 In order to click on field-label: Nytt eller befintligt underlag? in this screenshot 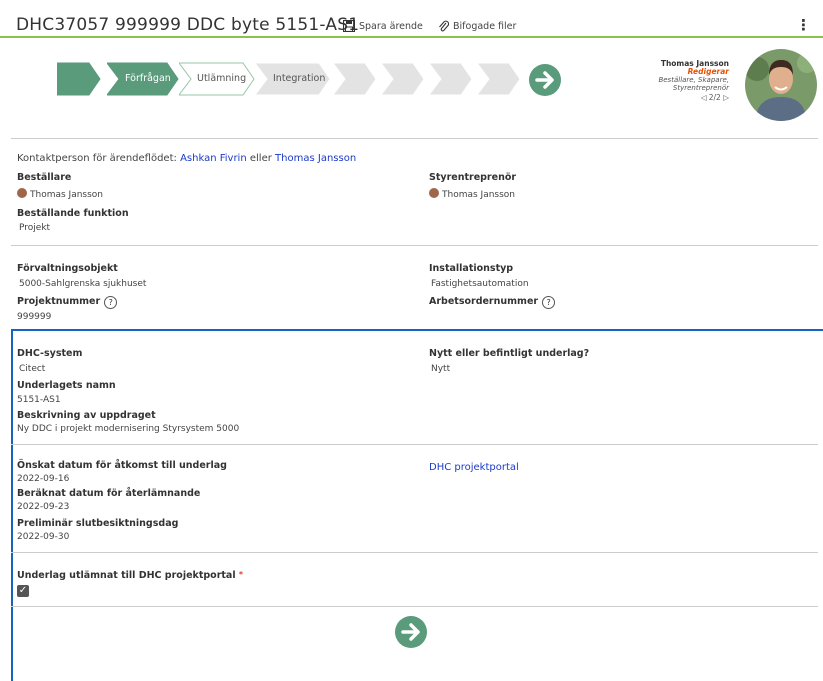, I will do `click(509, 353)`.